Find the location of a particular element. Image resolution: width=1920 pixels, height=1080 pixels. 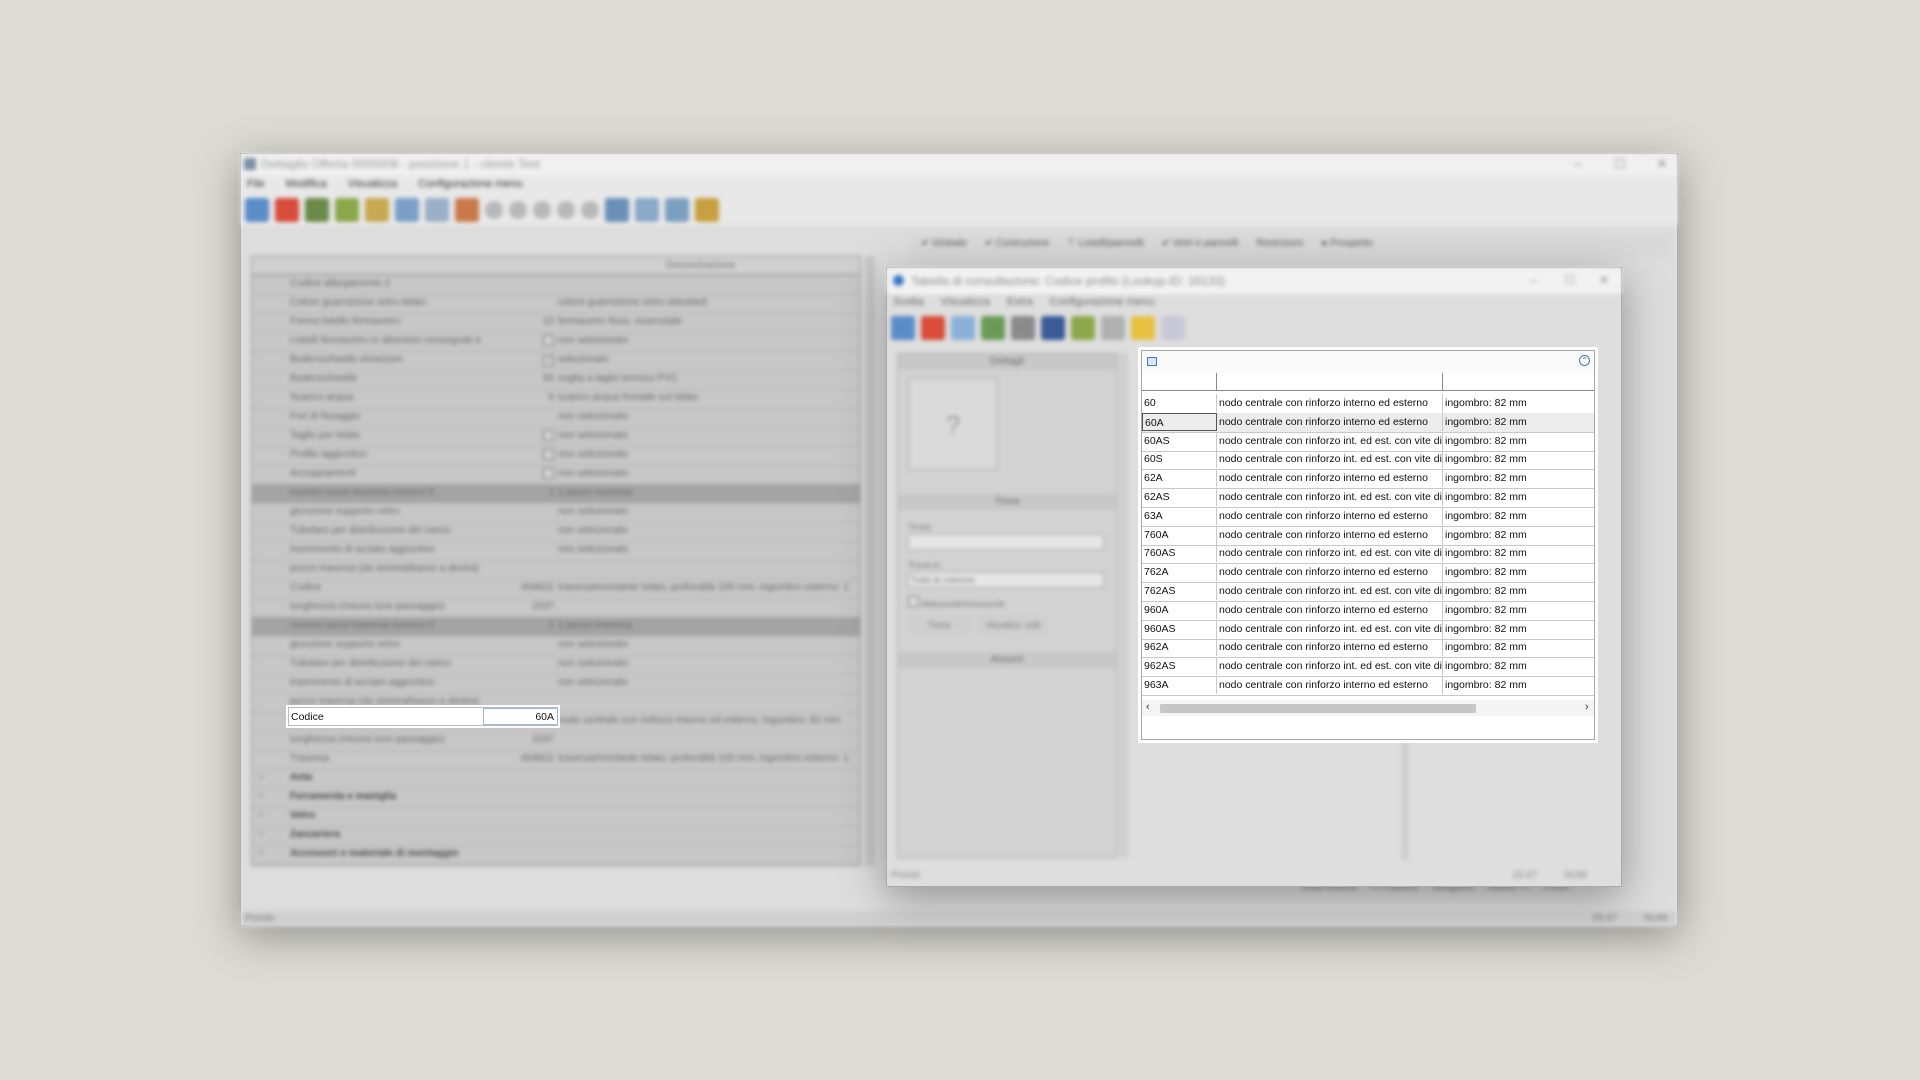

cell-code: 762A is located at coordinates (1179, 572).